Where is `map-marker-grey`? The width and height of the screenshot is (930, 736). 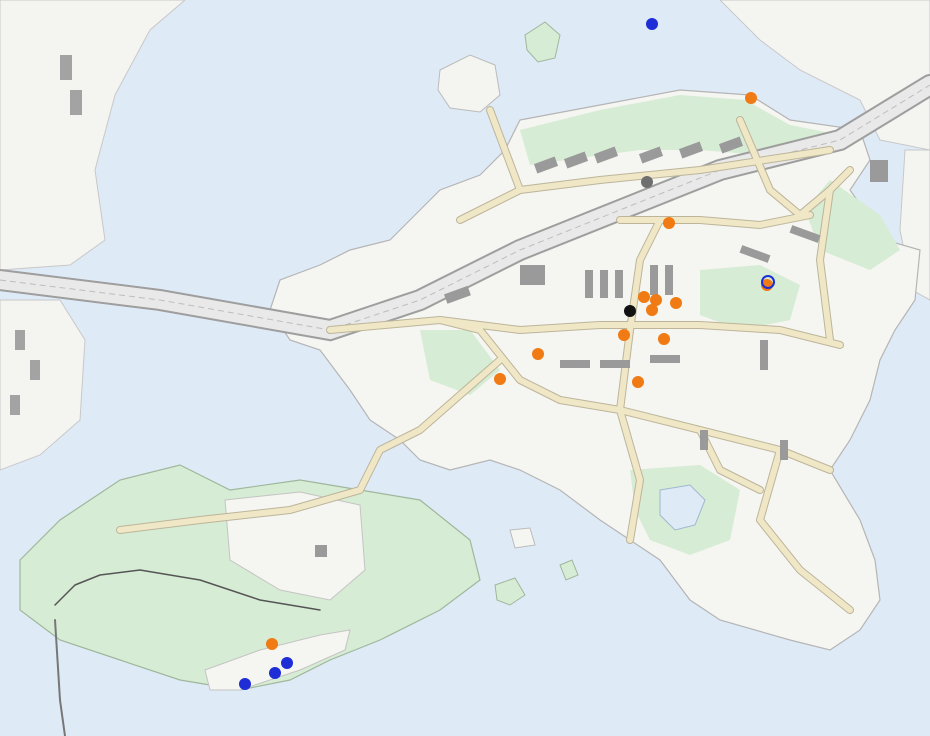 map-marker-grey is located at coordinates (647, 182).